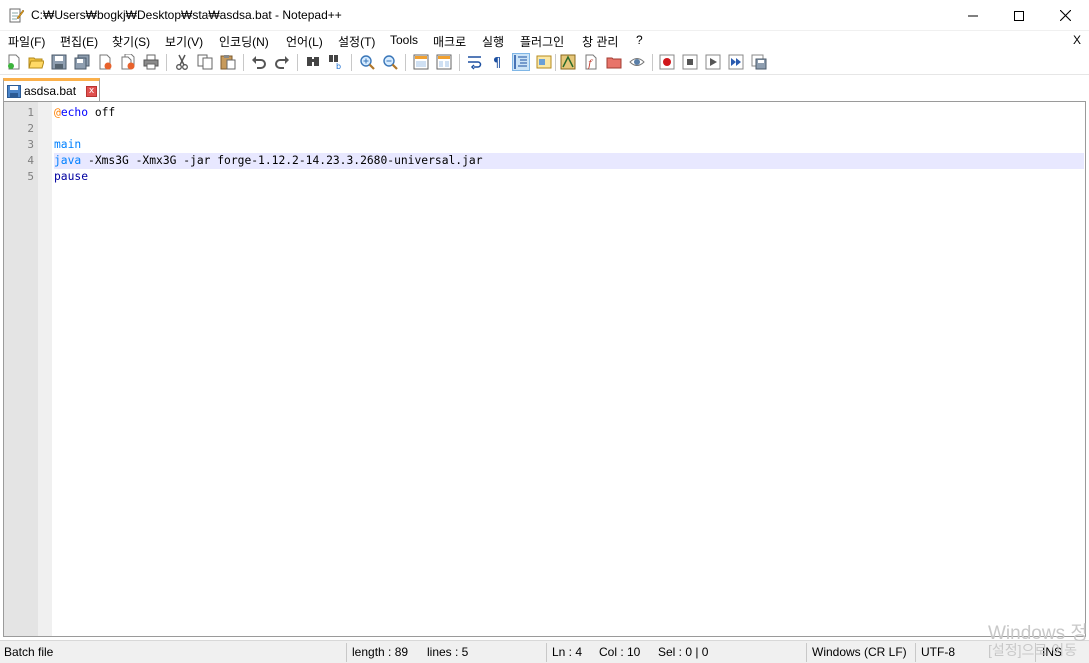  What do you see at coordinates (380, 652) in the screenshot?
I see `status-length: length : 89` at bounding box center [380, 652].